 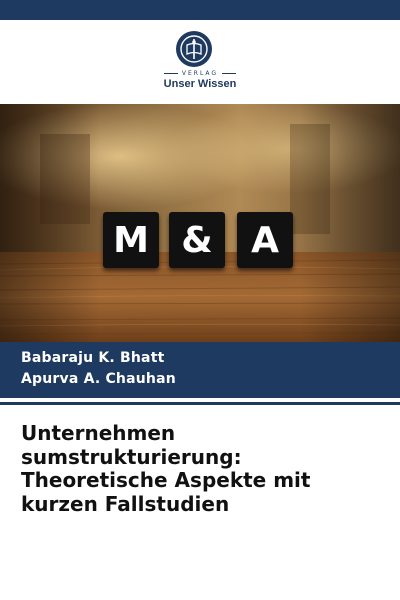 What do you see at coordinates (93, 358) in the screenshot?
I see `author-name: Babaraju K. Bhatt` at bounding box center [93, 358].